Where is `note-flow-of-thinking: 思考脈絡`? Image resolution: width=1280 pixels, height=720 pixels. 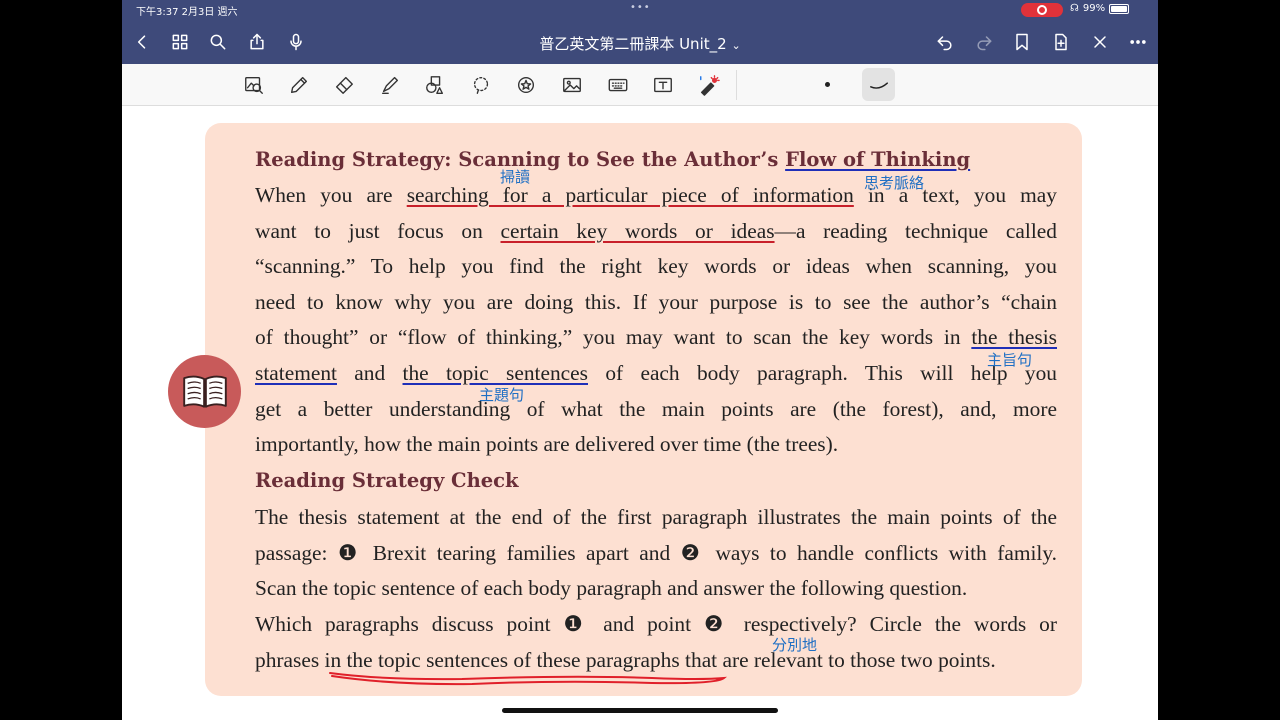 note-flow-of-thinking: 思考脈絡 is located at coordinates (894, 183).